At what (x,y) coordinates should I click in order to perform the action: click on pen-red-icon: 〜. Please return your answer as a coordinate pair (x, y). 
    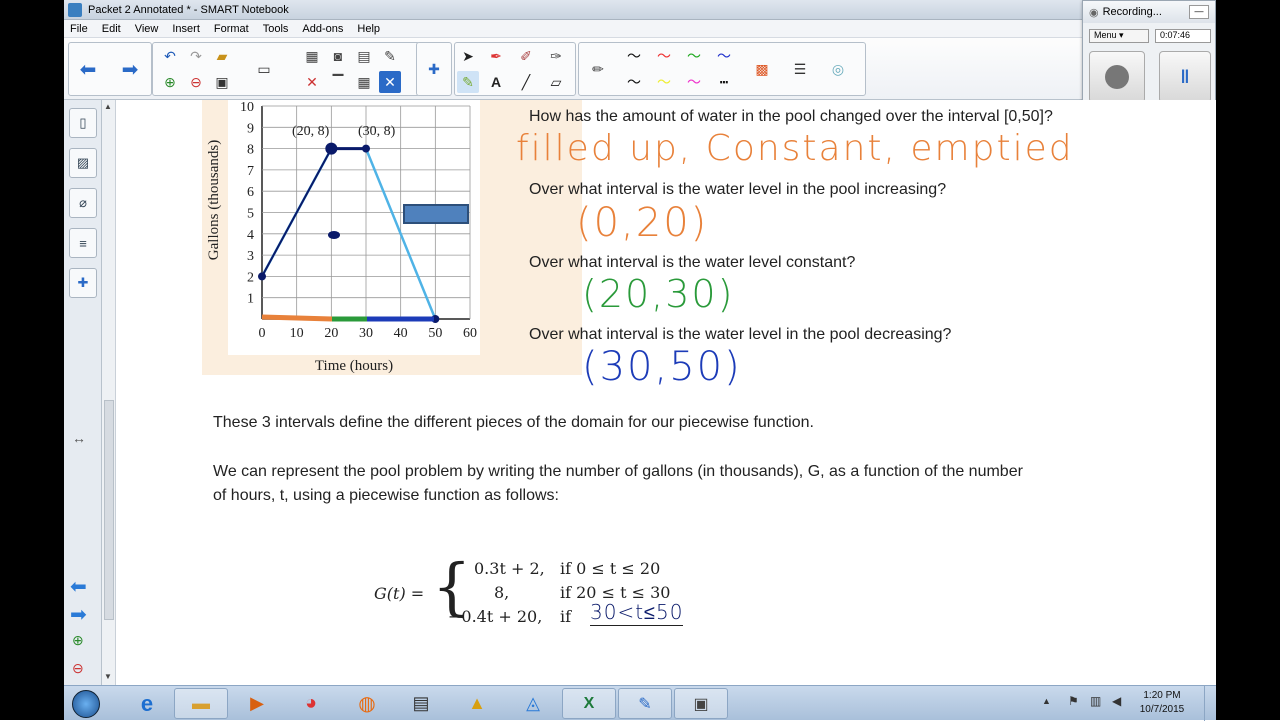
    Looking at the image, I should click on (664, 56).